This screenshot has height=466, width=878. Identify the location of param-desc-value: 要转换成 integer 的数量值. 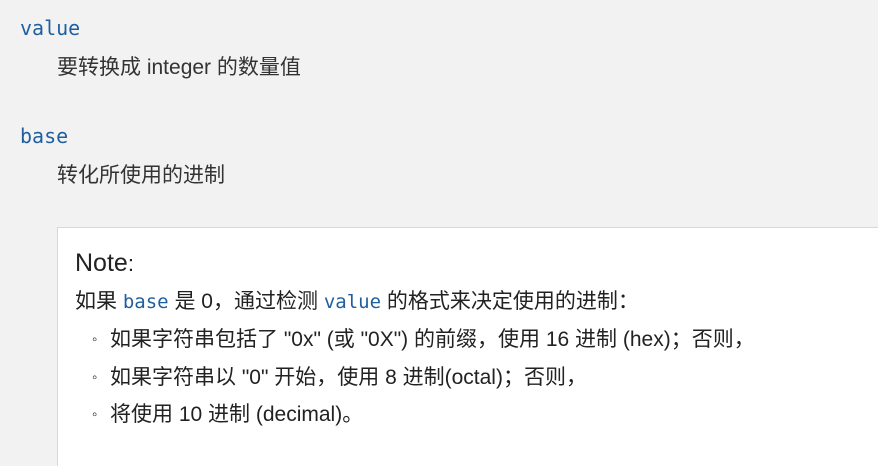
(179, 67).